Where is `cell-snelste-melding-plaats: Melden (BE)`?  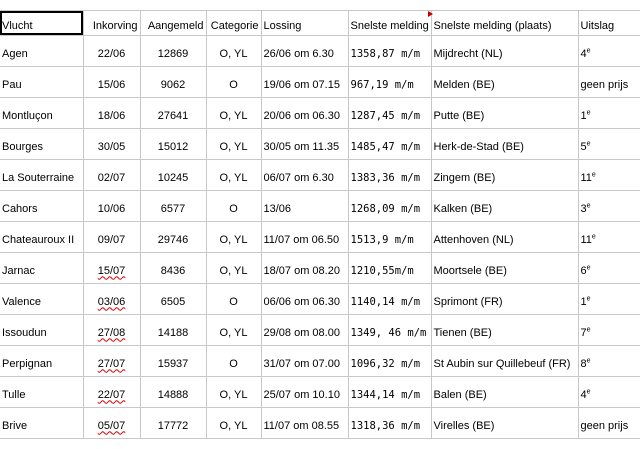 cell-snelste-melding-plaats: Melden (BE) is located at coordinates (505, 82).